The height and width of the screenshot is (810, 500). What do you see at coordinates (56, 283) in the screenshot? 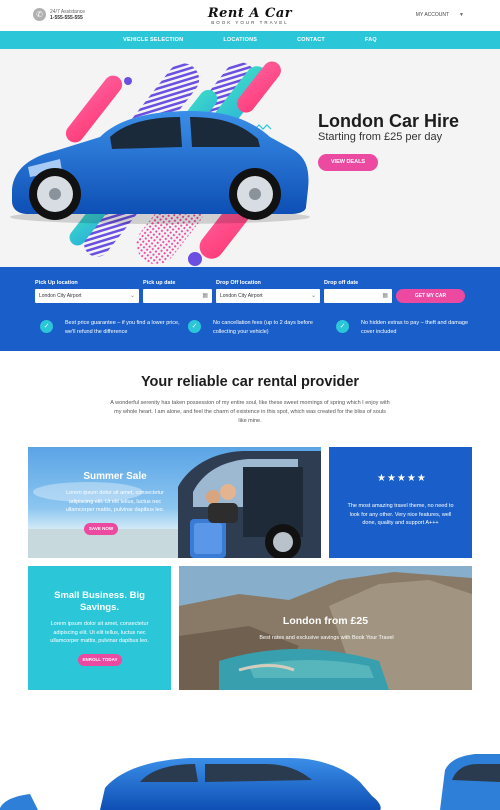
I see `pickup-location-label: Pick Up location` at bounding box center [56, 283].